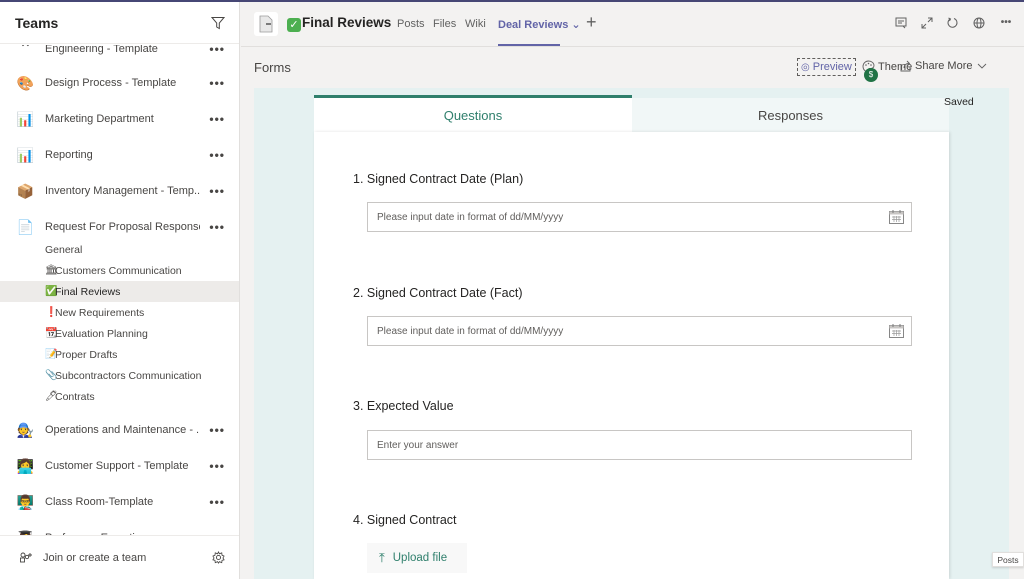  I want to click on channel-title-text: Final Reviews, so click(347, 22).